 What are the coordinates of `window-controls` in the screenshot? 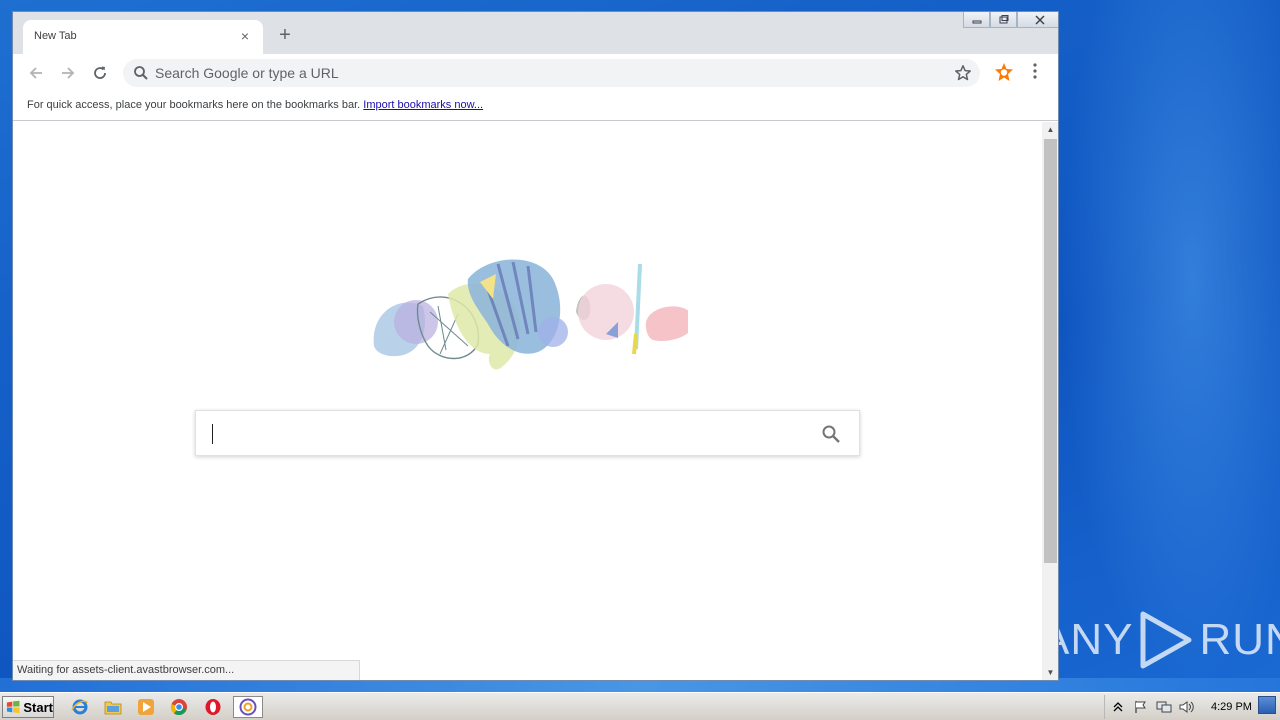 It's located at (1010, 21).